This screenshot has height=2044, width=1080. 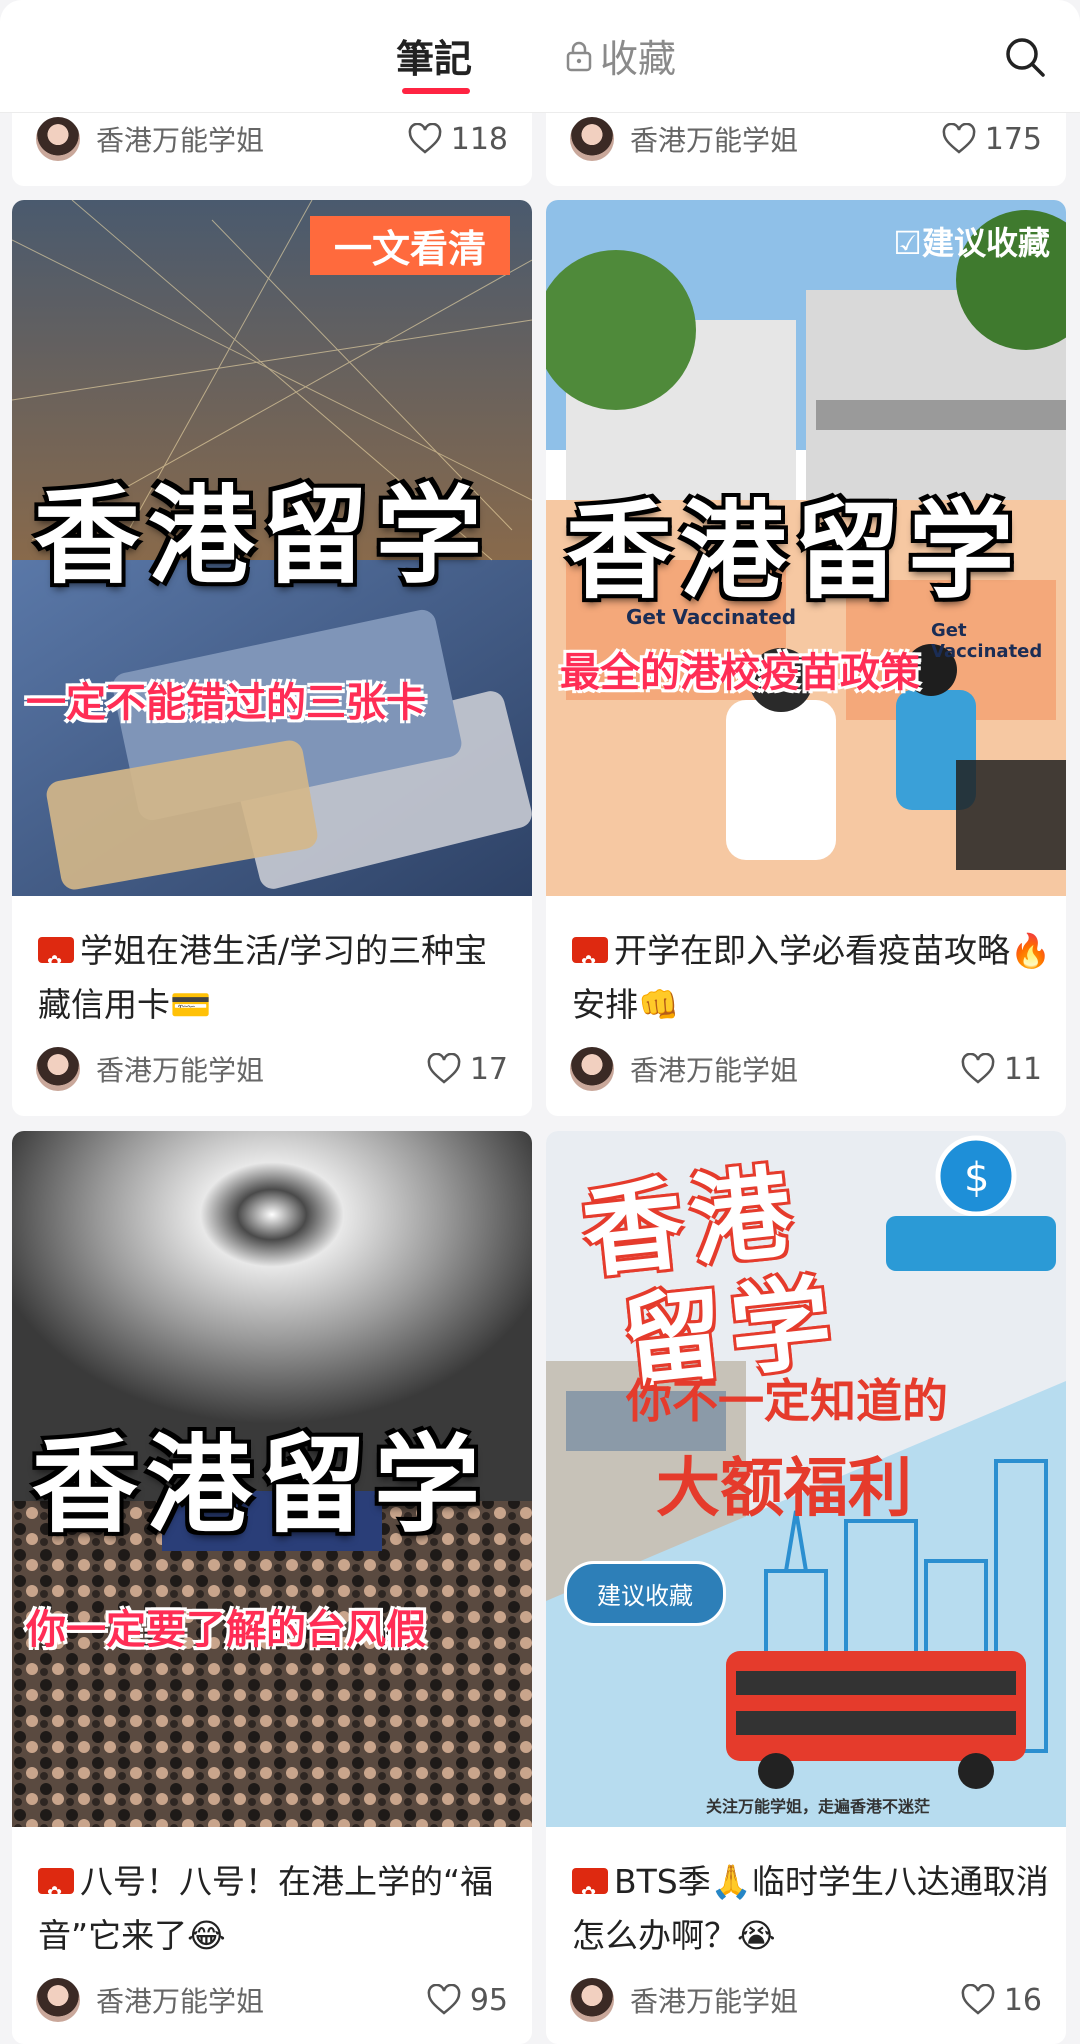 I want to click on card-title: 开学在即入学必看疫苗攻略🔥安排👊, so click(x=812, y=978).